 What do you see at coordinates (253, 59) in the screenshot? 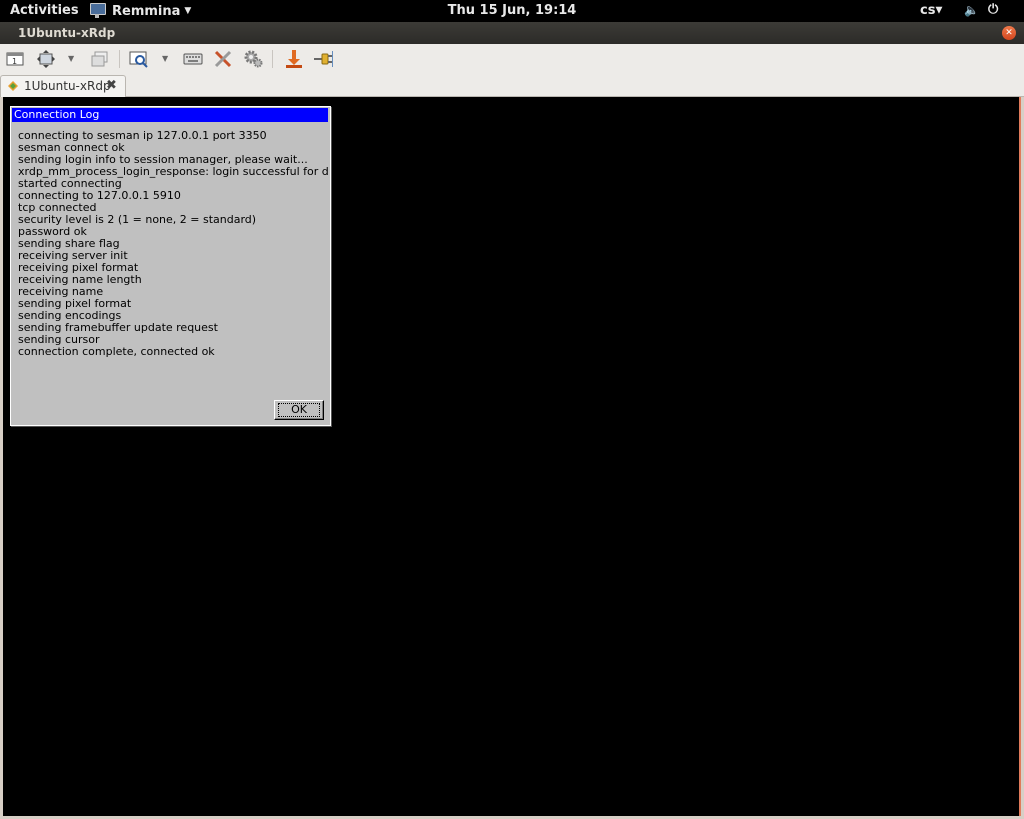
I see `preferences-gear-icon` at bounding box center [253, 59].